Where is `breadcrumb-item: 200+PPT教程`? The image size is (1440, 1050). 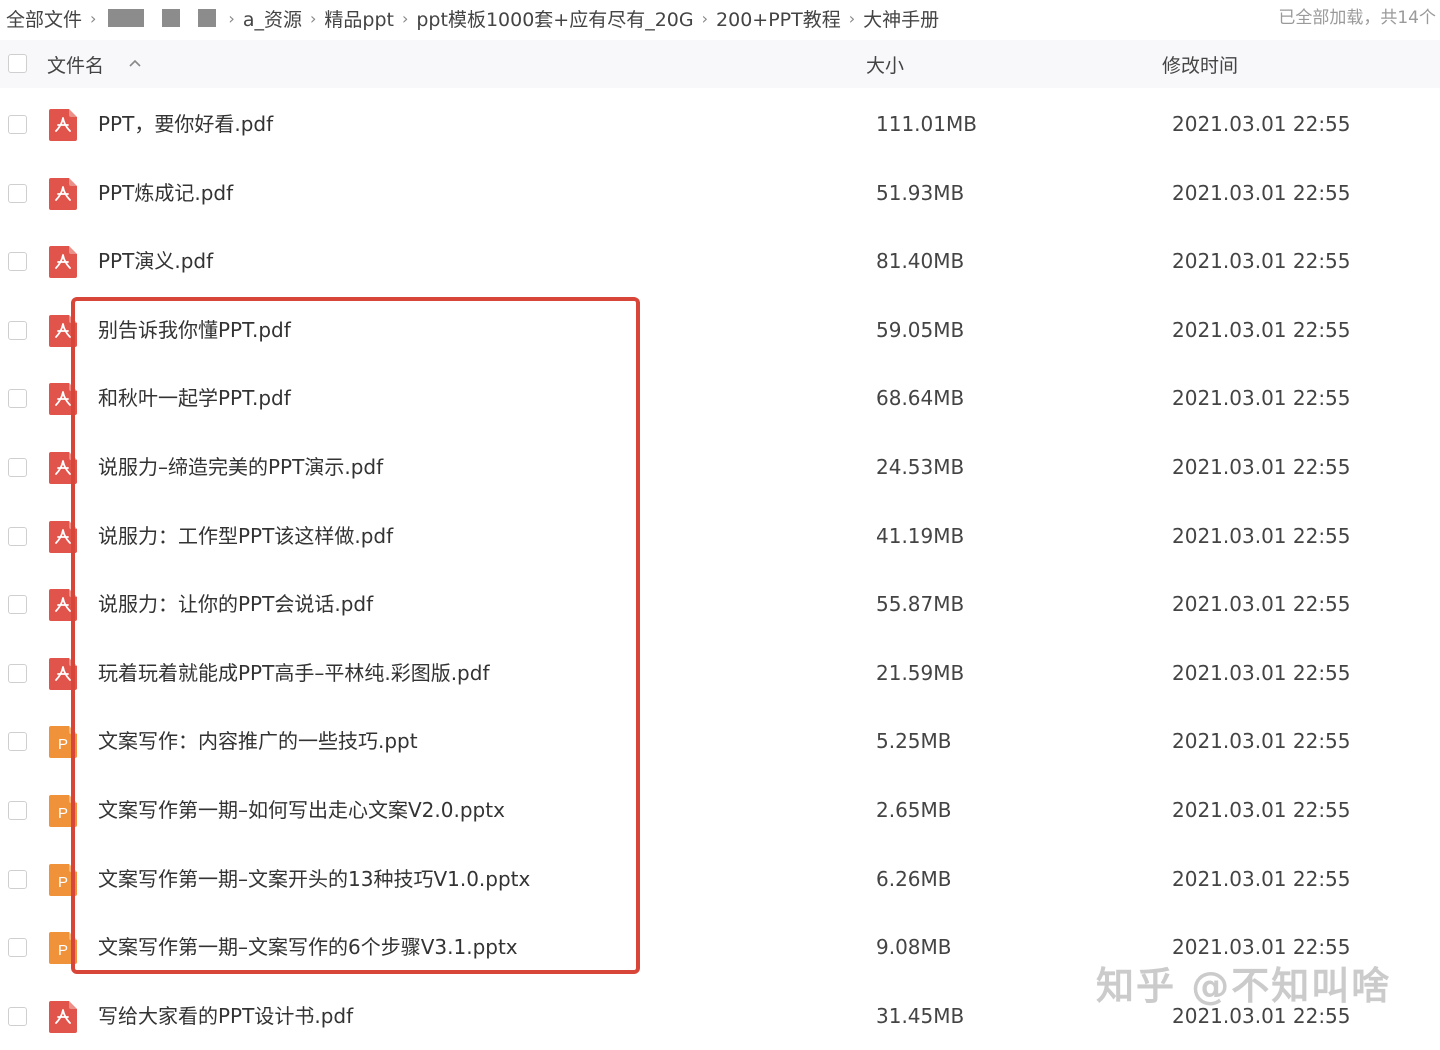 breadcrumb-item: 200+PPT教程 is located at coordinates (778, 18).